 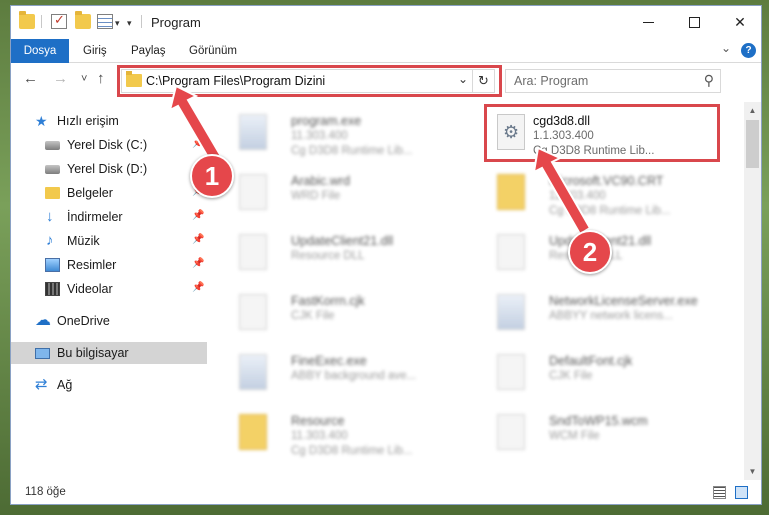 I want to click on list-item: FastKorrn.cjk CJK File, so click(x=352, y=316).